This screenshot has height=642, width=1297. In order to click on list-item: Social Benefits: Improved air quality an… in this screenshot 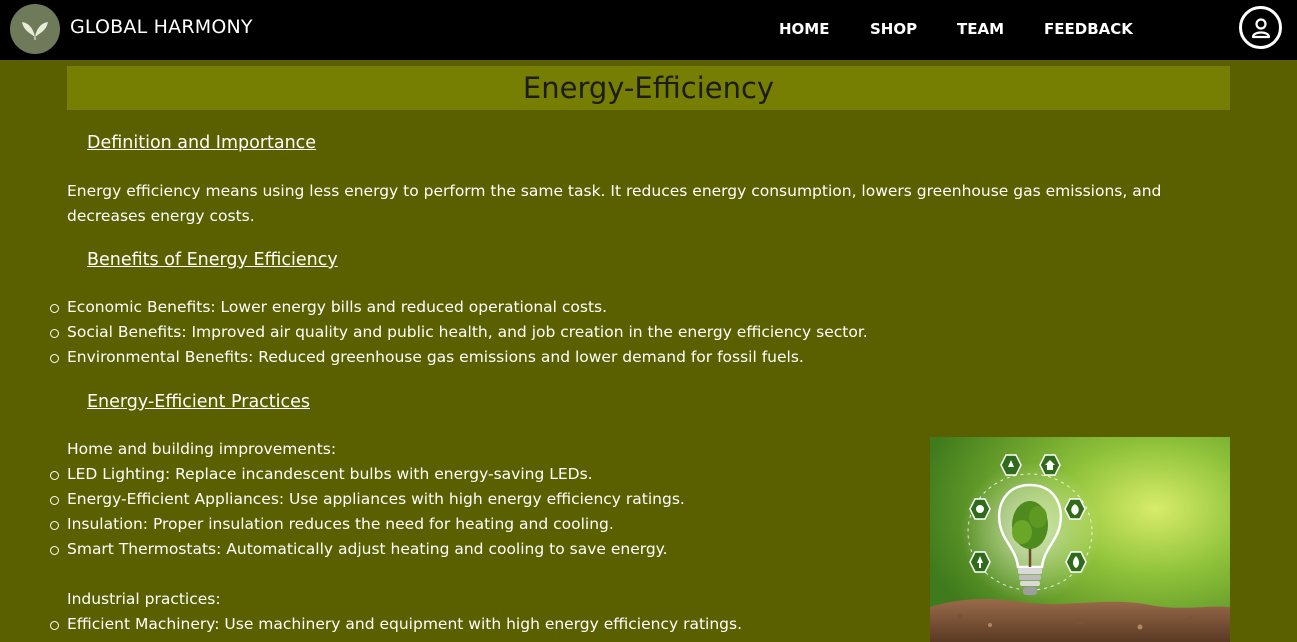, I will do `click(459, 332)`.